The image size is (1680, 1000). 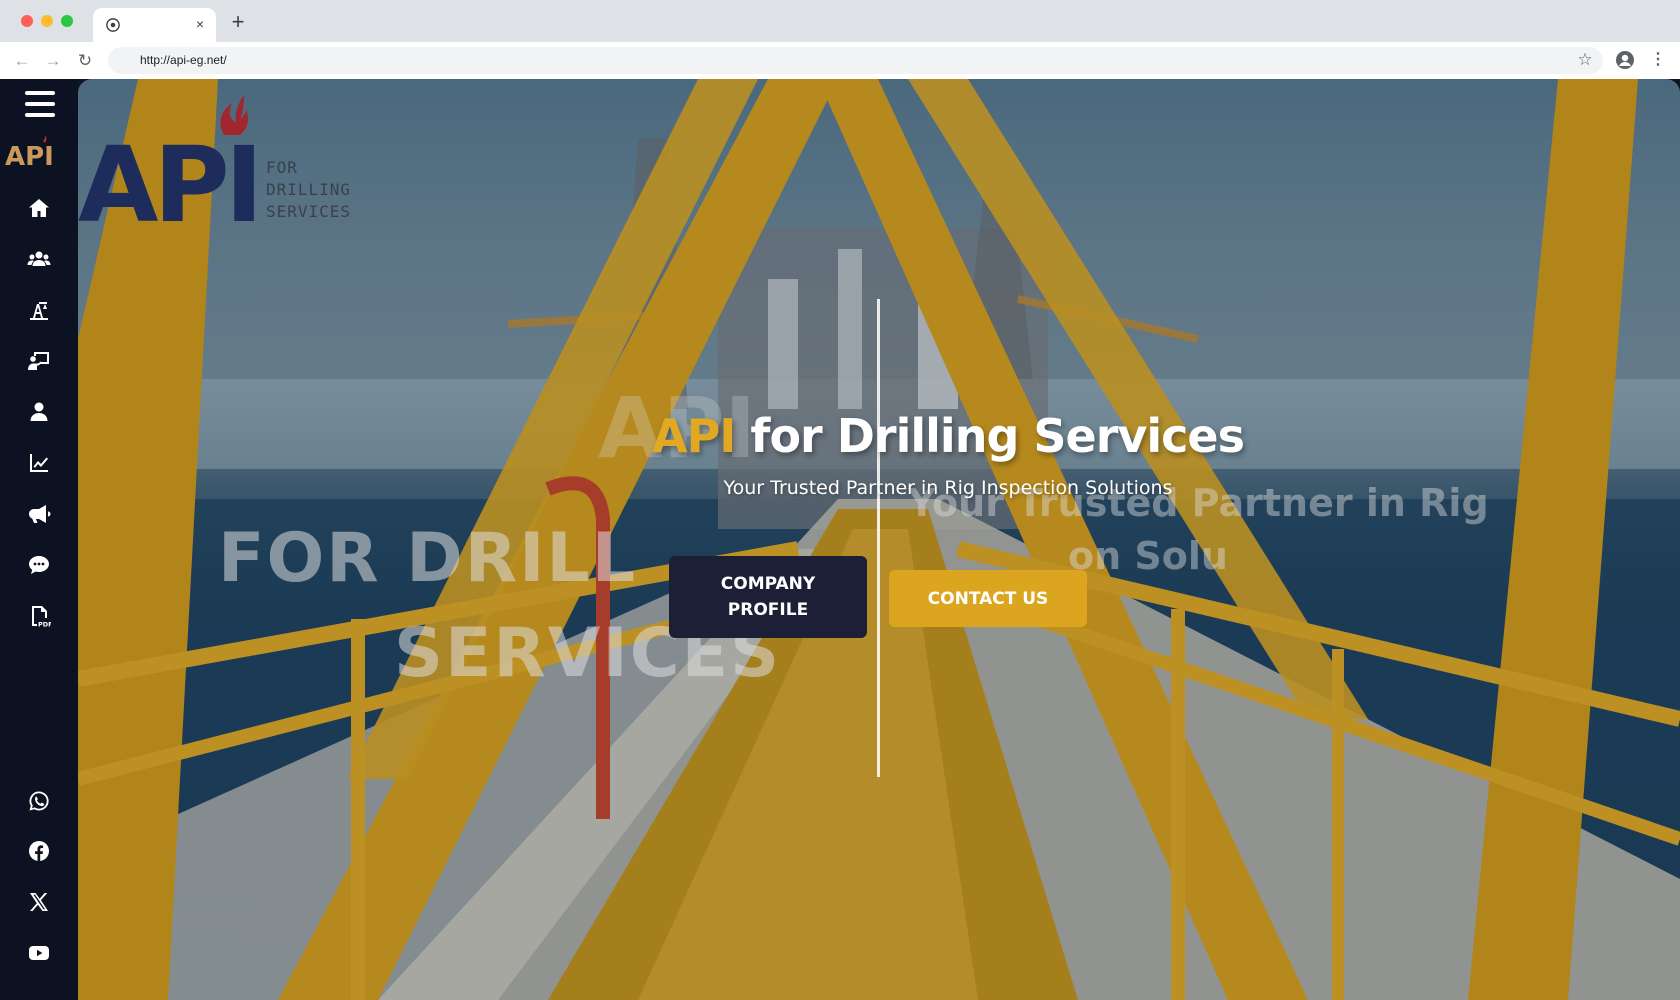 I want to click on browser-tab-bar: × +, so click(x=840, y=21).